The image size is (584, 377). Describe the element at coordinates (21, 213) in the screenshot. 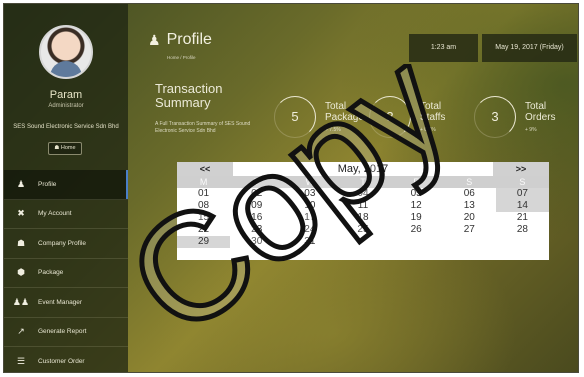

I see `tools-icon: ✖` at that location.